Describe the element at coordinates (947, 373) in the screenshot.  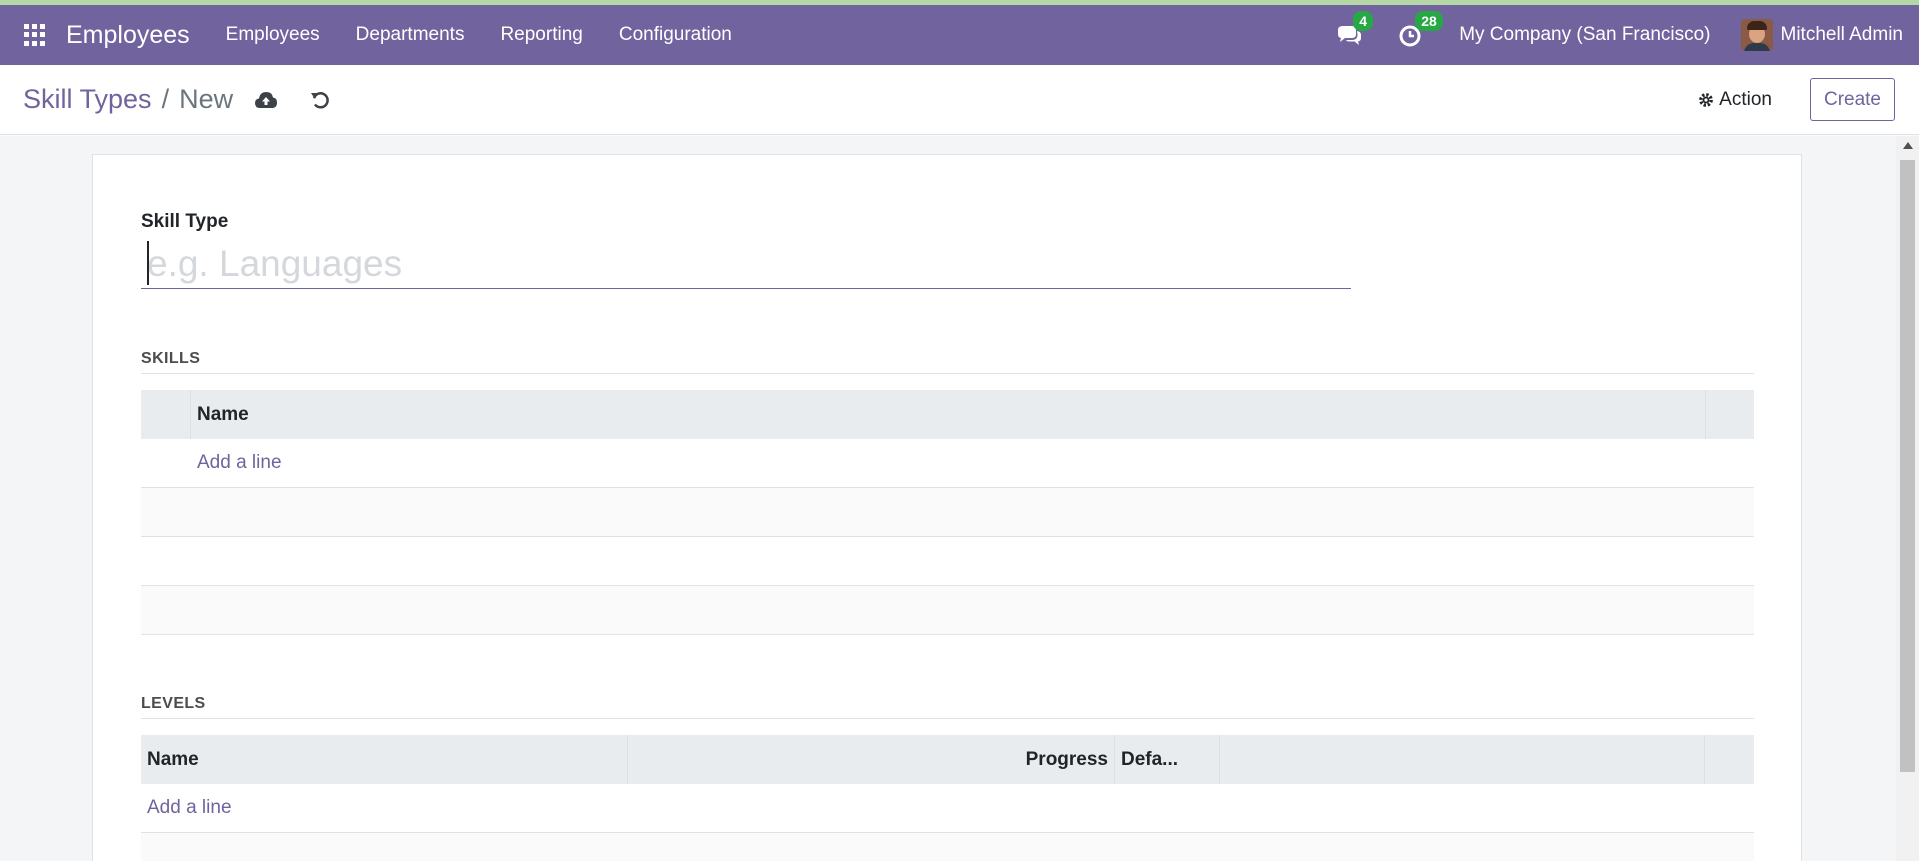
I see `skills-section-divider` at that location.